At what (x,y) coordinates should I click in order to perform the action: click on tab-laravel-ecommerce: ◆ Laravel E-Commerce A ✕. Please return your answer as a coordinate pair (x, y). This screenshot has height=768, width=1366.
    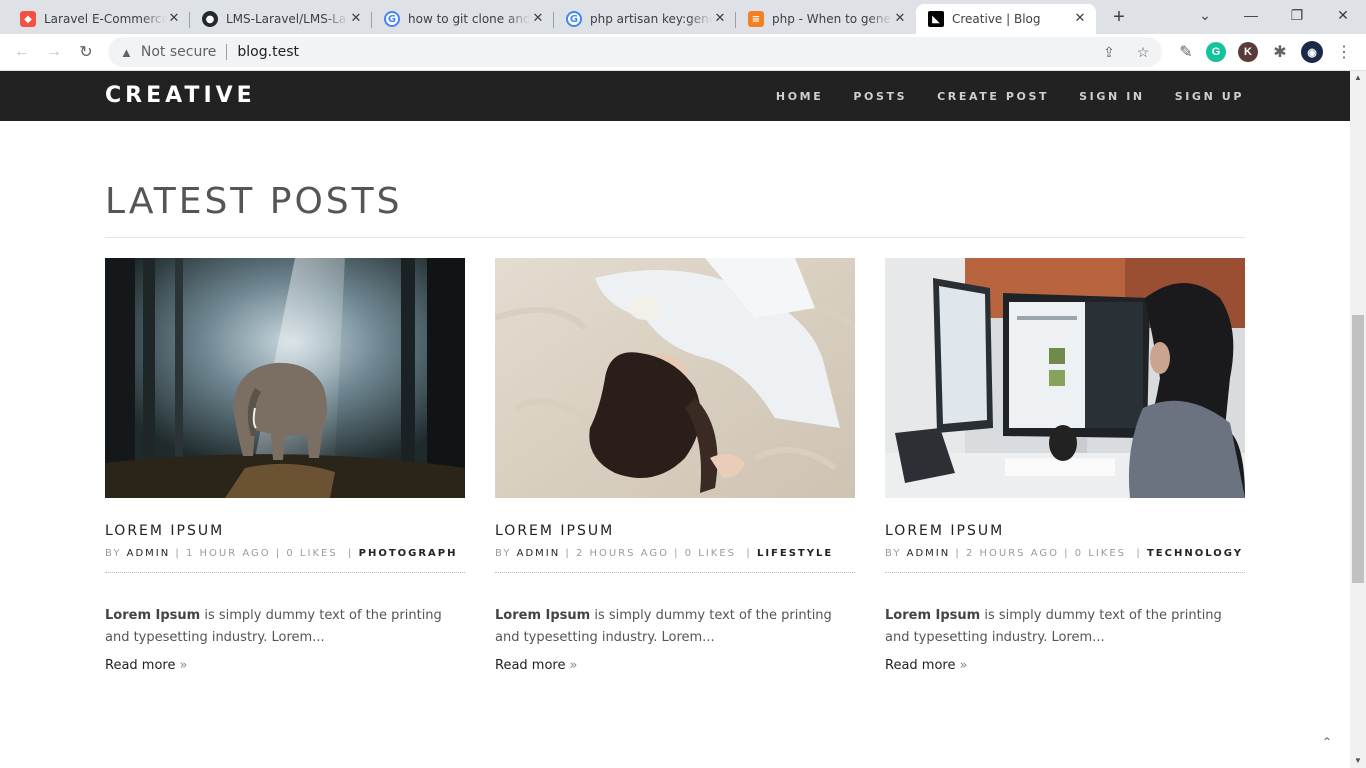
    Looking at the image, I should click on (99, 19).